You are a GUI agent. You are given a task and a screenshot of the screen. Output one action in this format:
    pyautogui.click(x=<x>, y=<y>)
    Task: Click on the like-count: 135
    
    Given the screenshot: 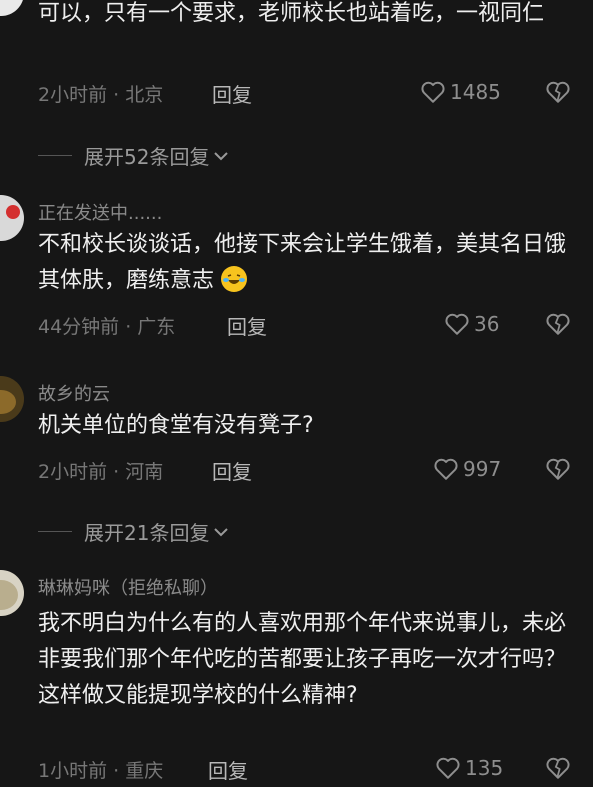 What is the action you would take?
    pyautogui.click(x=484, y=768)
    